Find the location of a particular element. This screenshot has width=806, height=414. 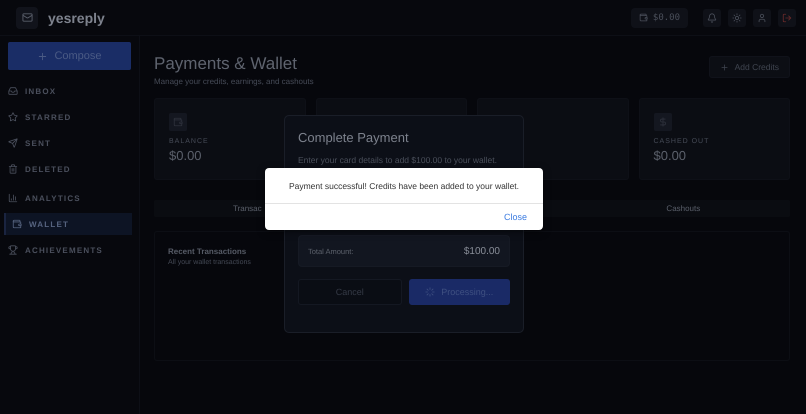

page-subtitle: Manage your credits, earnings, and cashouts is located at coordinates (234, 81).